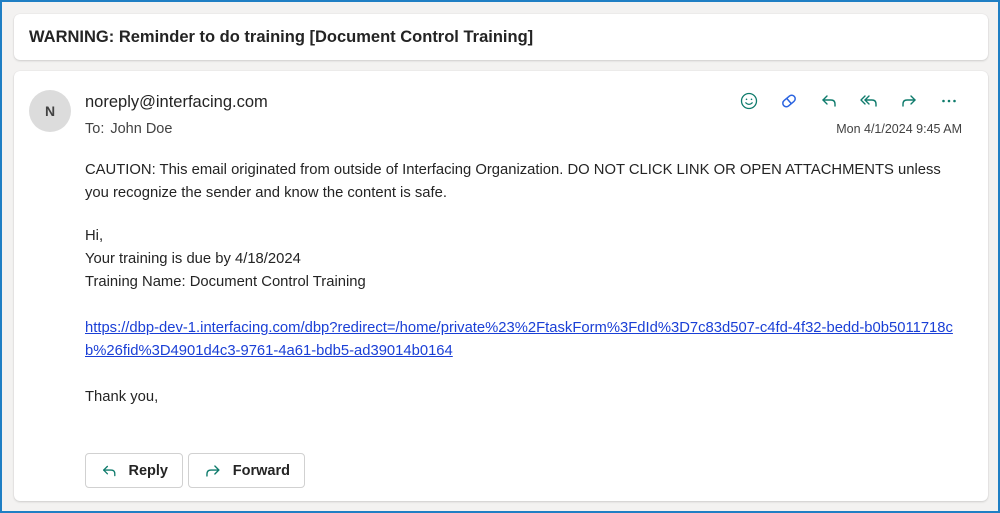 This screenshot has height=513, width=1000. Describe the element at coordinates (225, 282) in the screenshot. I see `training-name-line: Training Name: Document Control Training` at that location.